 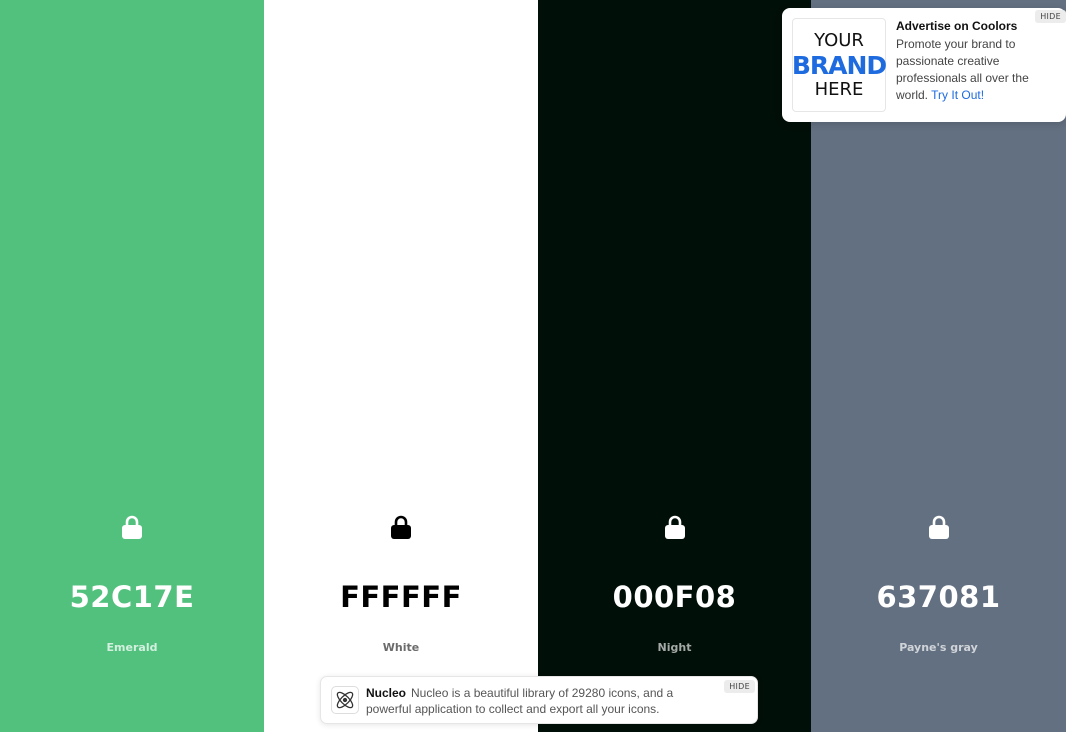 I want to click on brand-line-your: YOUR, so click(x=839, y=40).